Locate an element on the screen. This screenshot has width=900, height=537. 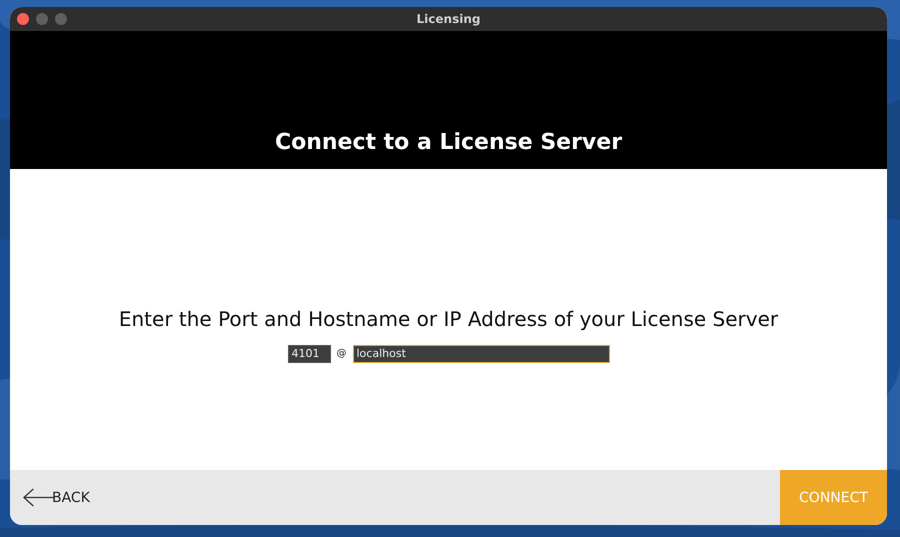
zoom-icon is located at coordinates (61, 19).